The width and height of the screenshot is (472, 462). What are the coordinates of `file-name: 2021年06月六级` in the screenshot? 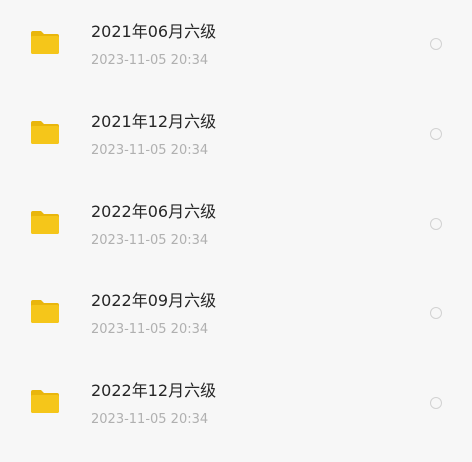 It's located at (154, 31).